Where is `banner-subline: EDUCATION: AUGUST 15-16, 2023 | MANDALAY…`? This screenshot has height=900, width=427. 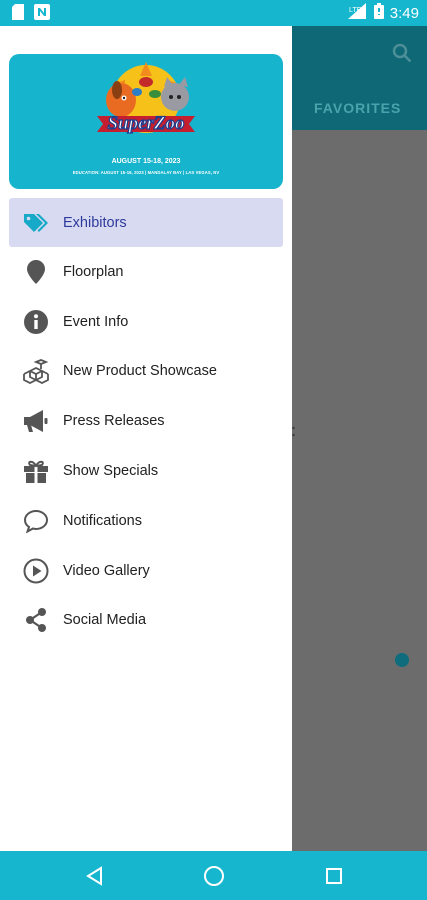
banner-subline: EDUCATION: AUGUST 15-16, 2023 | MANDALAY… is located at coordinates (146, 172).